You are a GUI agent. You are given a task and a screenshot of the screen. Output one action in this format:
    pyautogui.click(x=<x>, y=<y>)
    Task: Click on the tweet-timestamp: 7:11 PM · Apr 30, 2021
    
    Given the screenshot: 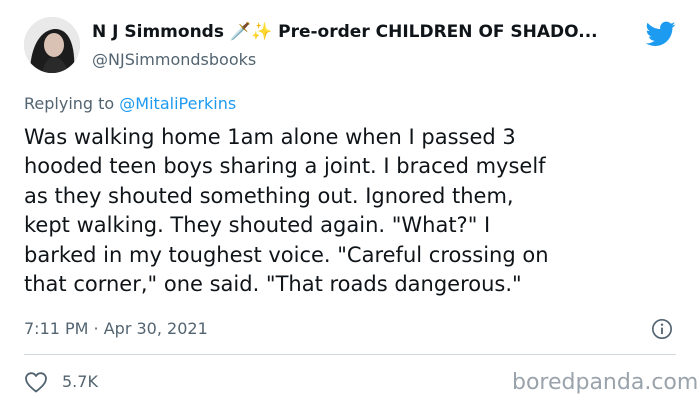 What is the action you would take?
    pyautogui.click(x=116, y=329)
    